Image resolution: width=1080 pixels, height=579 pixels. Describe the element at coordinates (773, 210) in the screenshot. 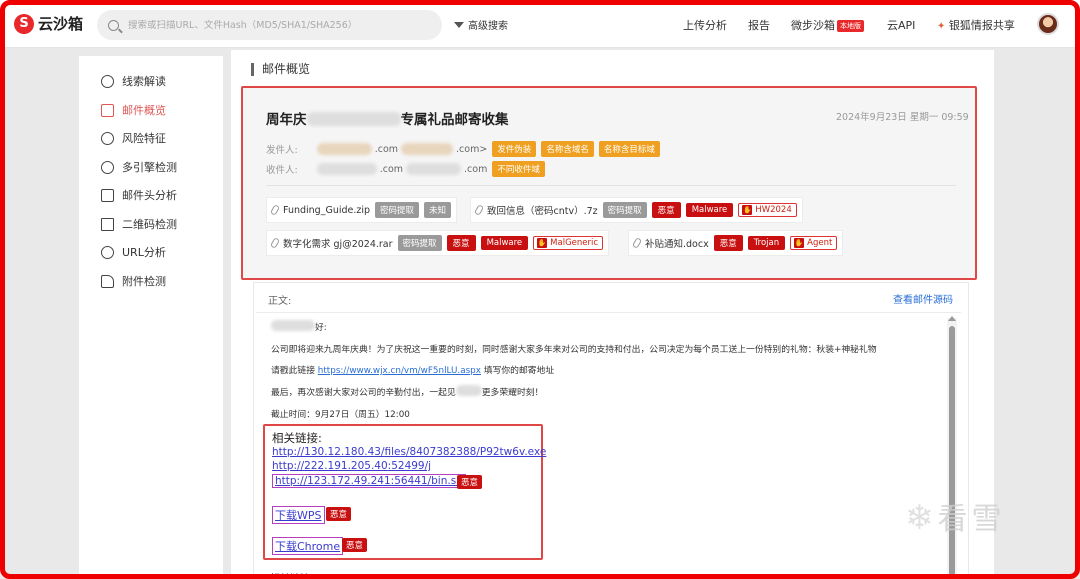

I see `attachment-tag-label: HW2024` at that location.